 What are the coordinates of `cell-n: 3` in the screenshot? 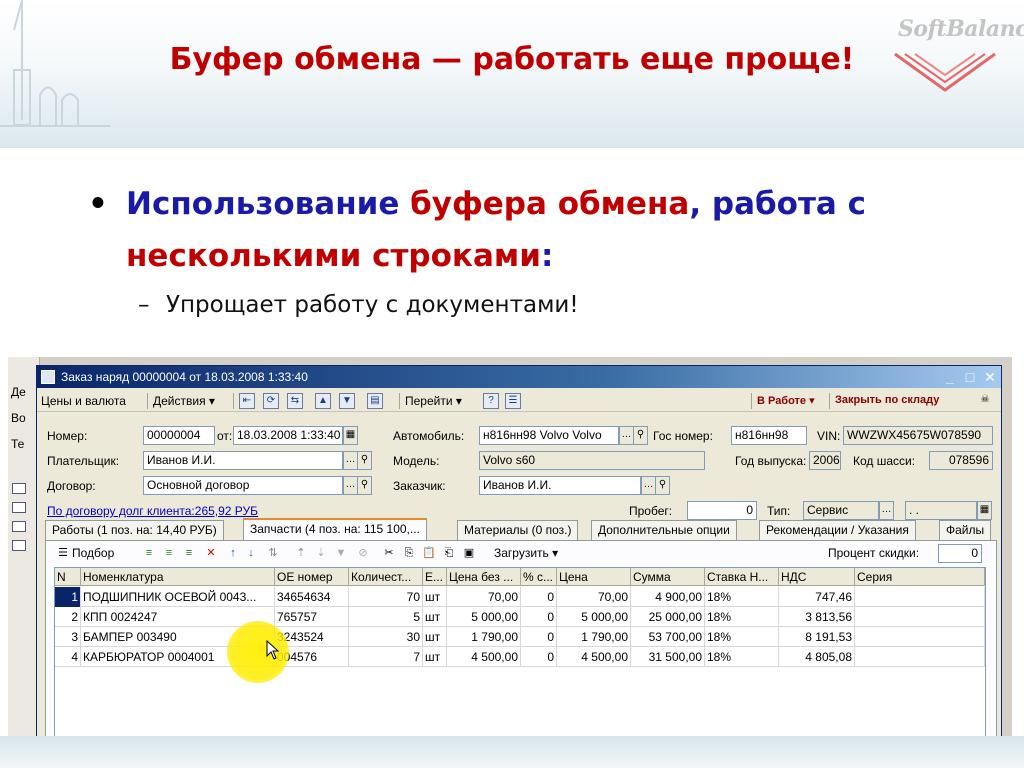 It's located at (68, 637).